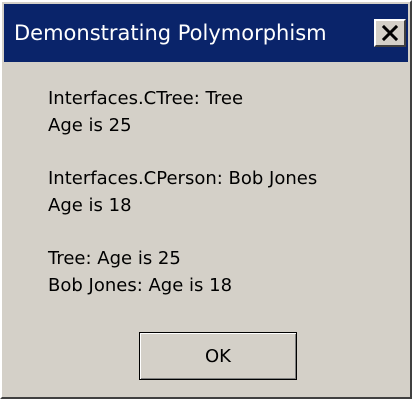 Image resolution: width=412 pixels, height=399 pixels. What do you see at coordinates (146, 98) in the screenshot?
I see `message-line: Interfaces.CTree: Tree` at bounding box center [146, 98].